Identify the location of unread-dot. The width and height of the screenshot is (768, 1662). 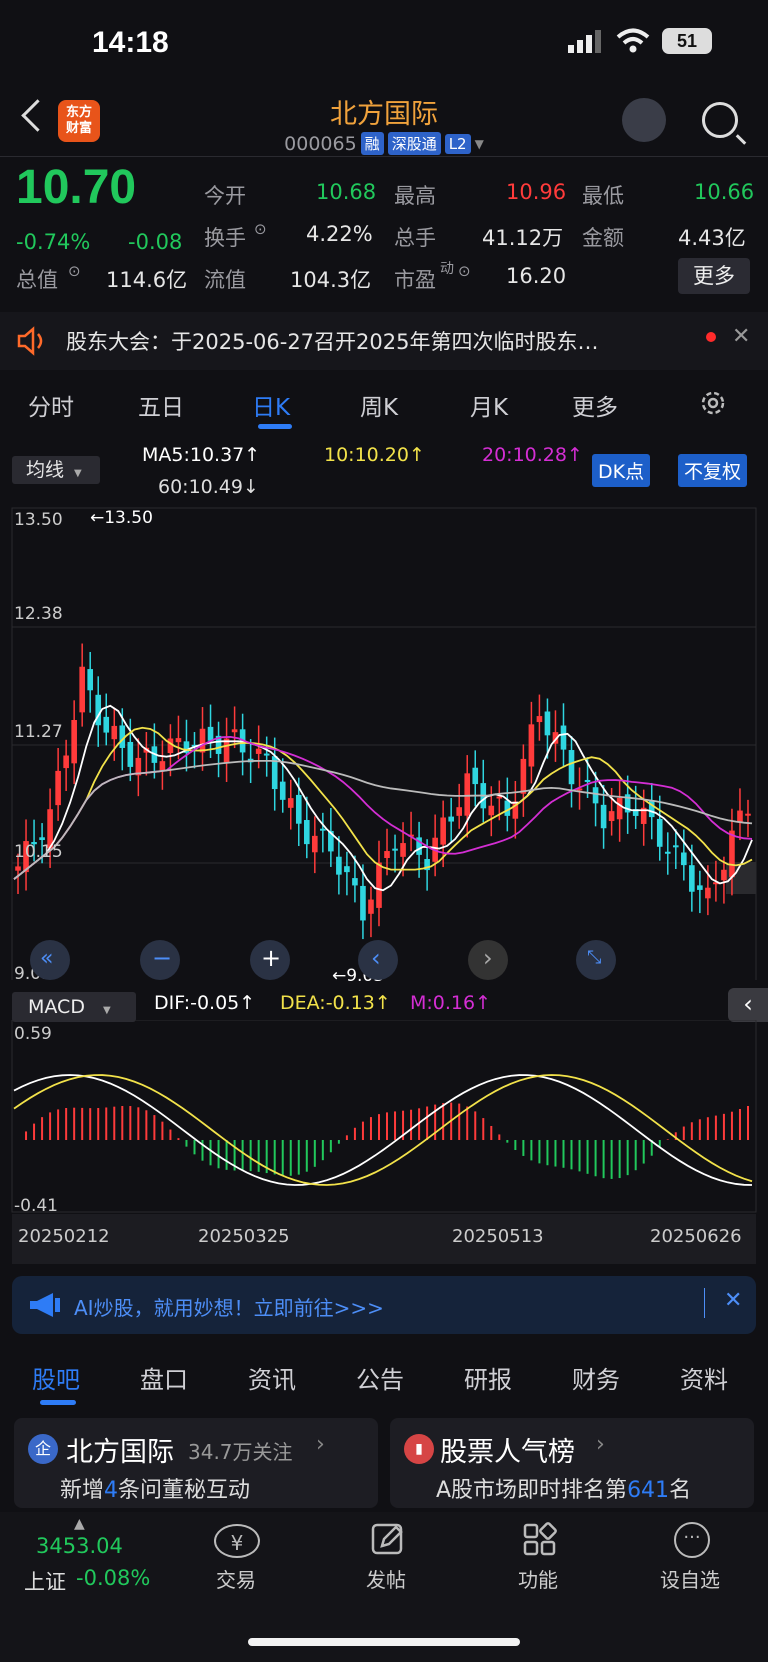
(711, 337).